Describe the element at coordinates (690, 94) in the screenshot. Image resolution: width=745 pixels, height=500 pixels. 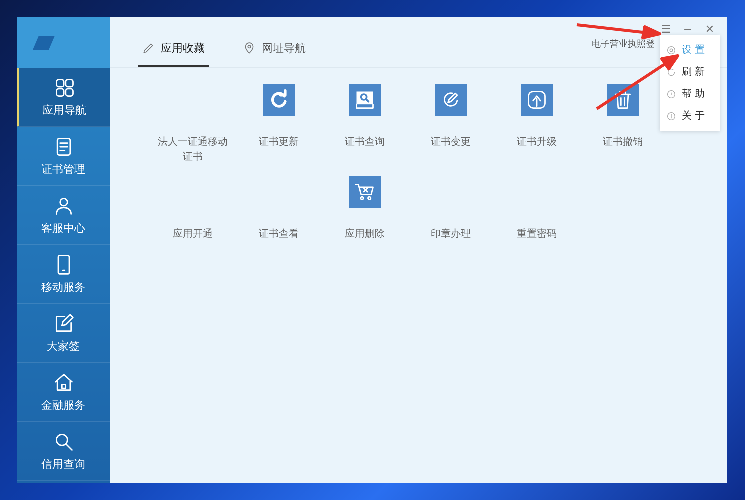
I see `menu-item: 帮 助` at that location.